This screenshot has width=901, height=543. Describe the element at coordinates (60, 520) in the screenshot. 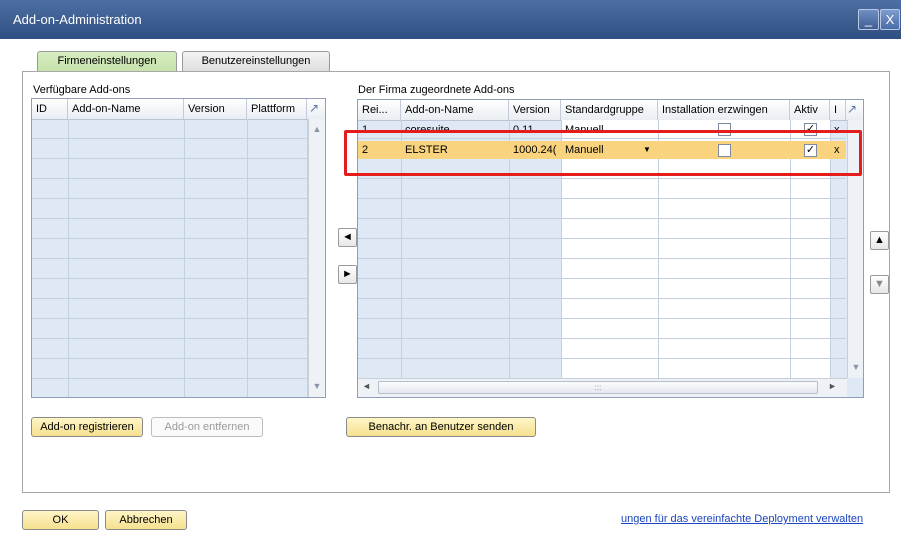

I see `ok-button: OK` at that location.